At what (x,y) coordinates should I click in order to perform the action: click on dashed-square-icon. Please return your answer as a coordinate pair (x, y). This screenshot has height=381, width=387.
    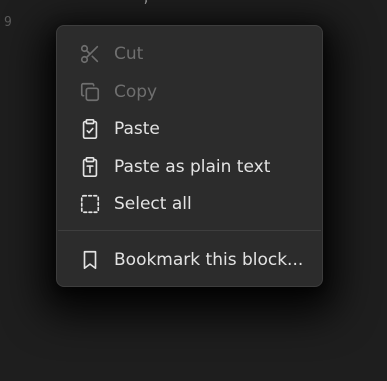
    Looking at the image, I should click on (90, 204).